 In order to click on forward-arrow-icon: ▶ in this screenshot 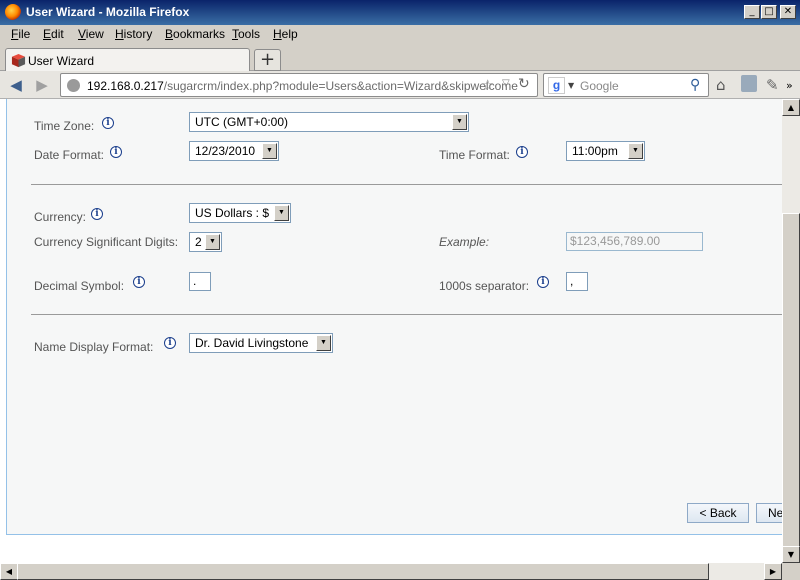, I will do `click(42, 85)`.